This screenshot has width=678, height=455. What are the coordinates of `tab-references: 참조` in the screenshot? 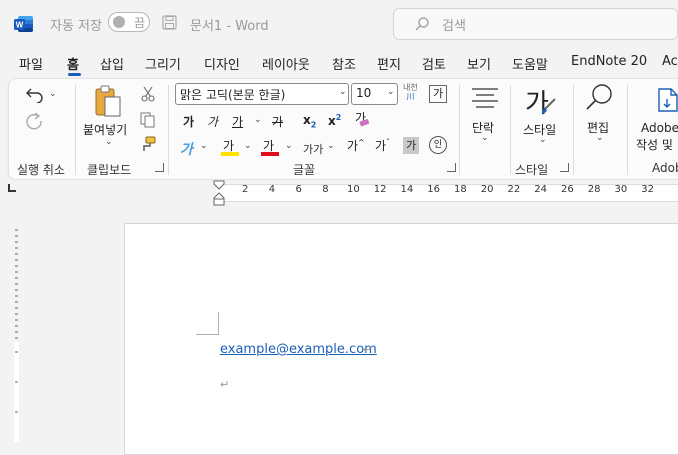 It's located at (344, 63).